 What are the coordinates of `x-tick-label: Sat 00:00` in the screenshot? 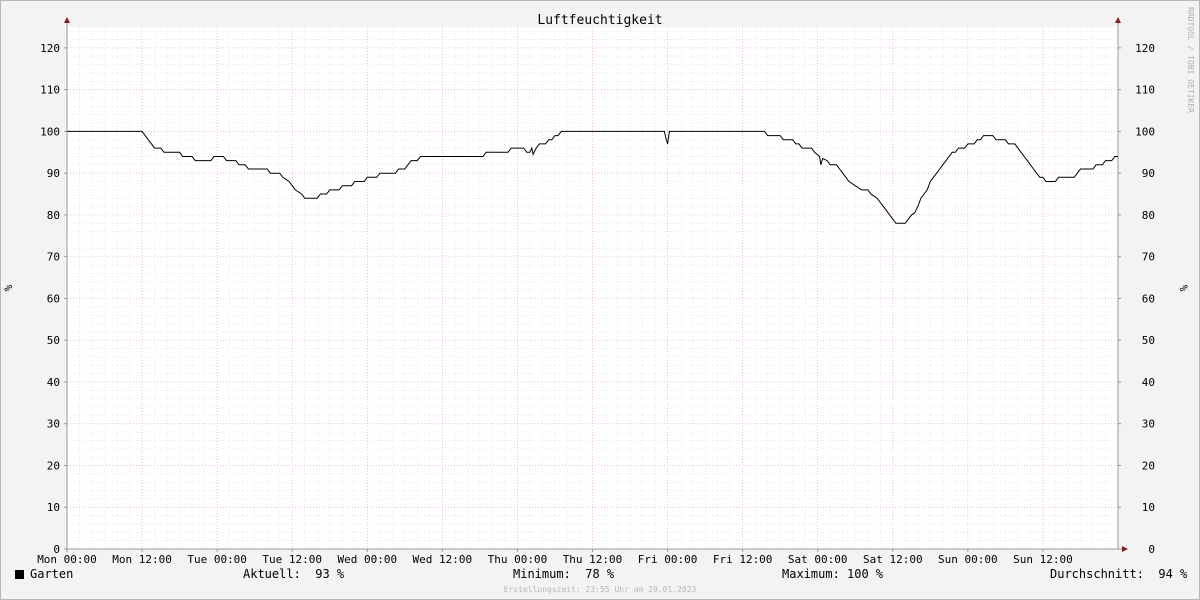 It's located at (818, 559).